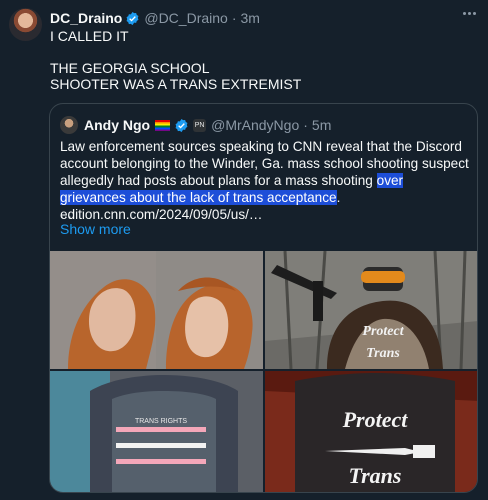 The width and height of the screenshot is (488, 500). I want to click on affiliate-badge-icon: PN, so click(200, 125).